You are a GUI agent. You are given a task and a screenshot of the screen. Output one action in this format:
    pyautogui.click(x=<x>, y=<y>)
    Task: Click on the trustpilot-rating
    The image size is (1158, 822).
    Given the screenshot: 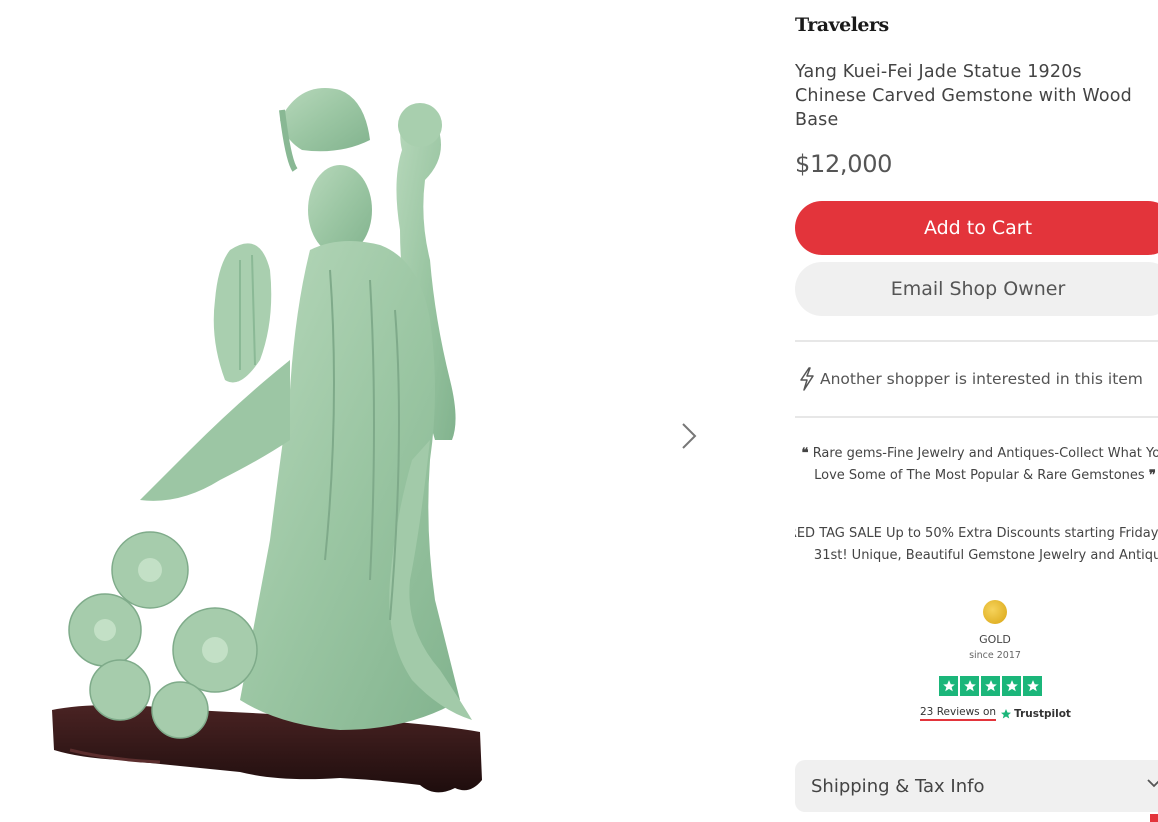 What is the action you would take?
    pyautogui.click(x=990, y=686)
    